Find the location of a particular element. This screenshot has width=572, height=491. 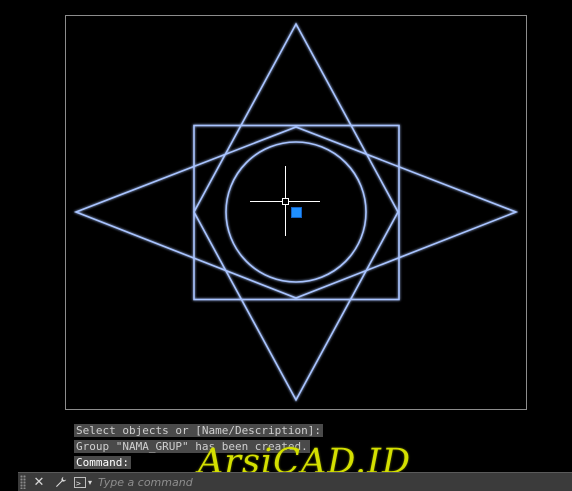

command-input is located at coordinates (298, 482).